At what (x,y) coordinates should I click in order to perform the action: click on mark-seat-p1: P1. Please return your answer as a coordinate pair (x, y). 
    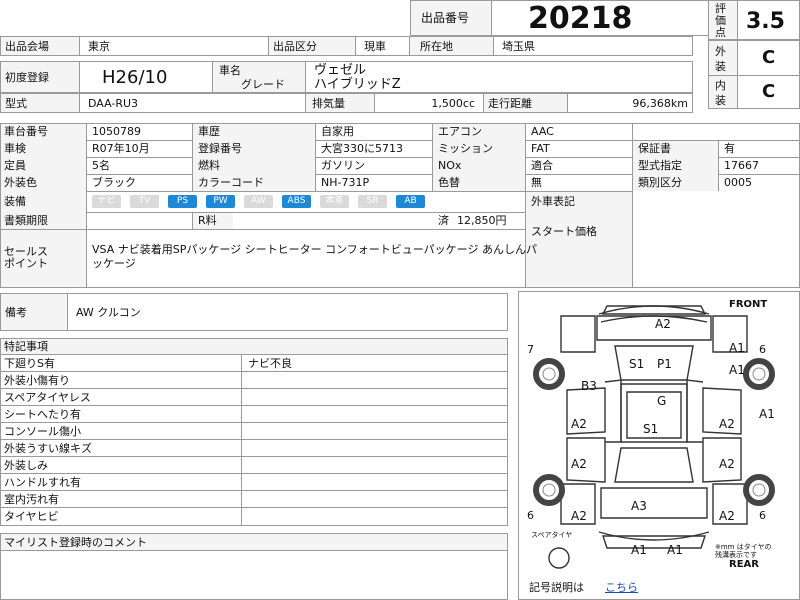
    Looking at the image, I should click on (664, 364).